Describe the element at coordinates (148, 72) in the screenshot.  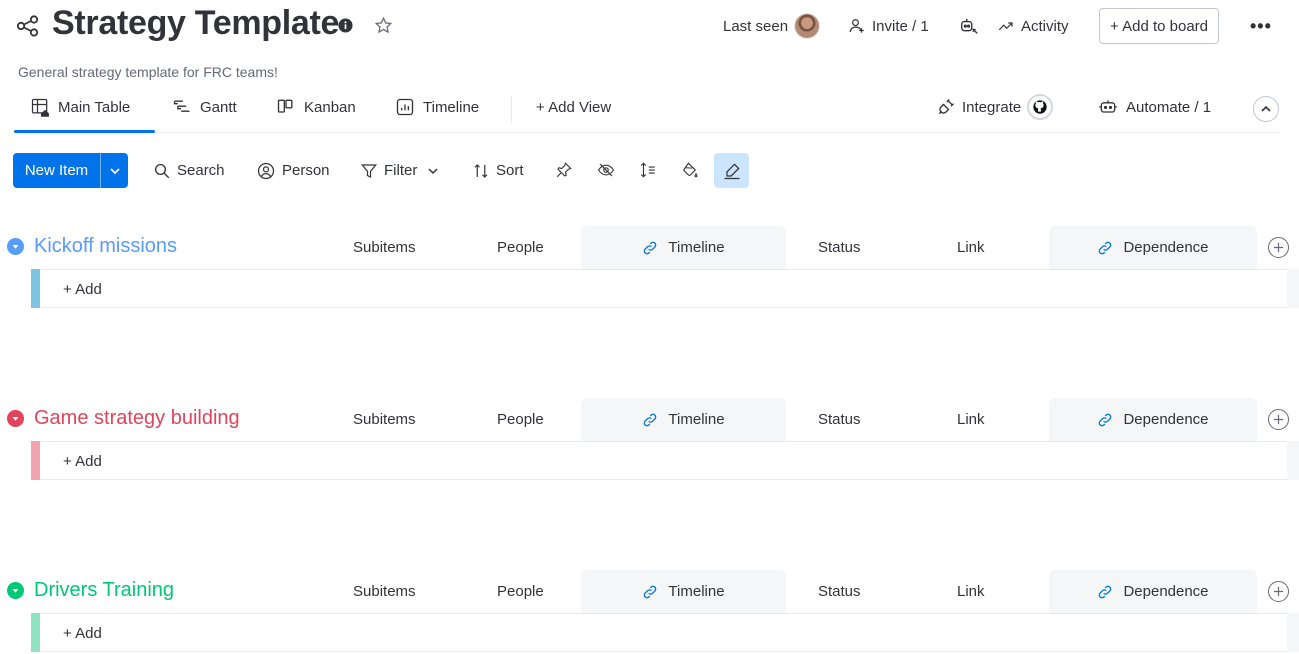
I see `board-description: General strategy template for FRC teams!` at that location.